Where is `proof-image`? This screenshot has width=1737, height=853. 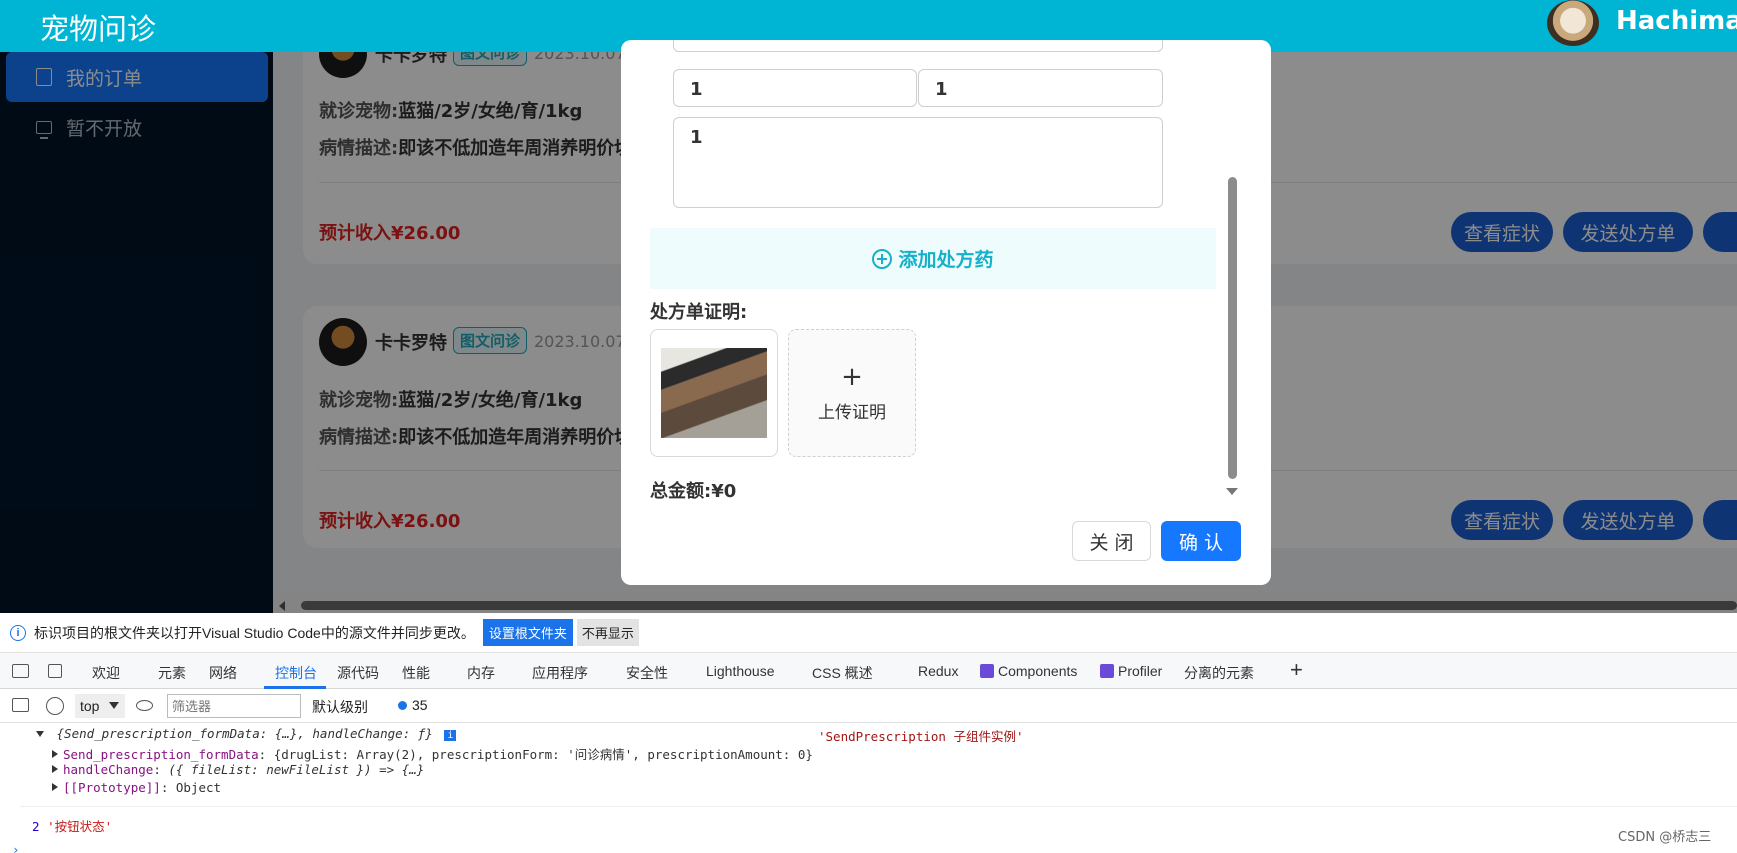
proof-image is located at coordinates (714, 393).